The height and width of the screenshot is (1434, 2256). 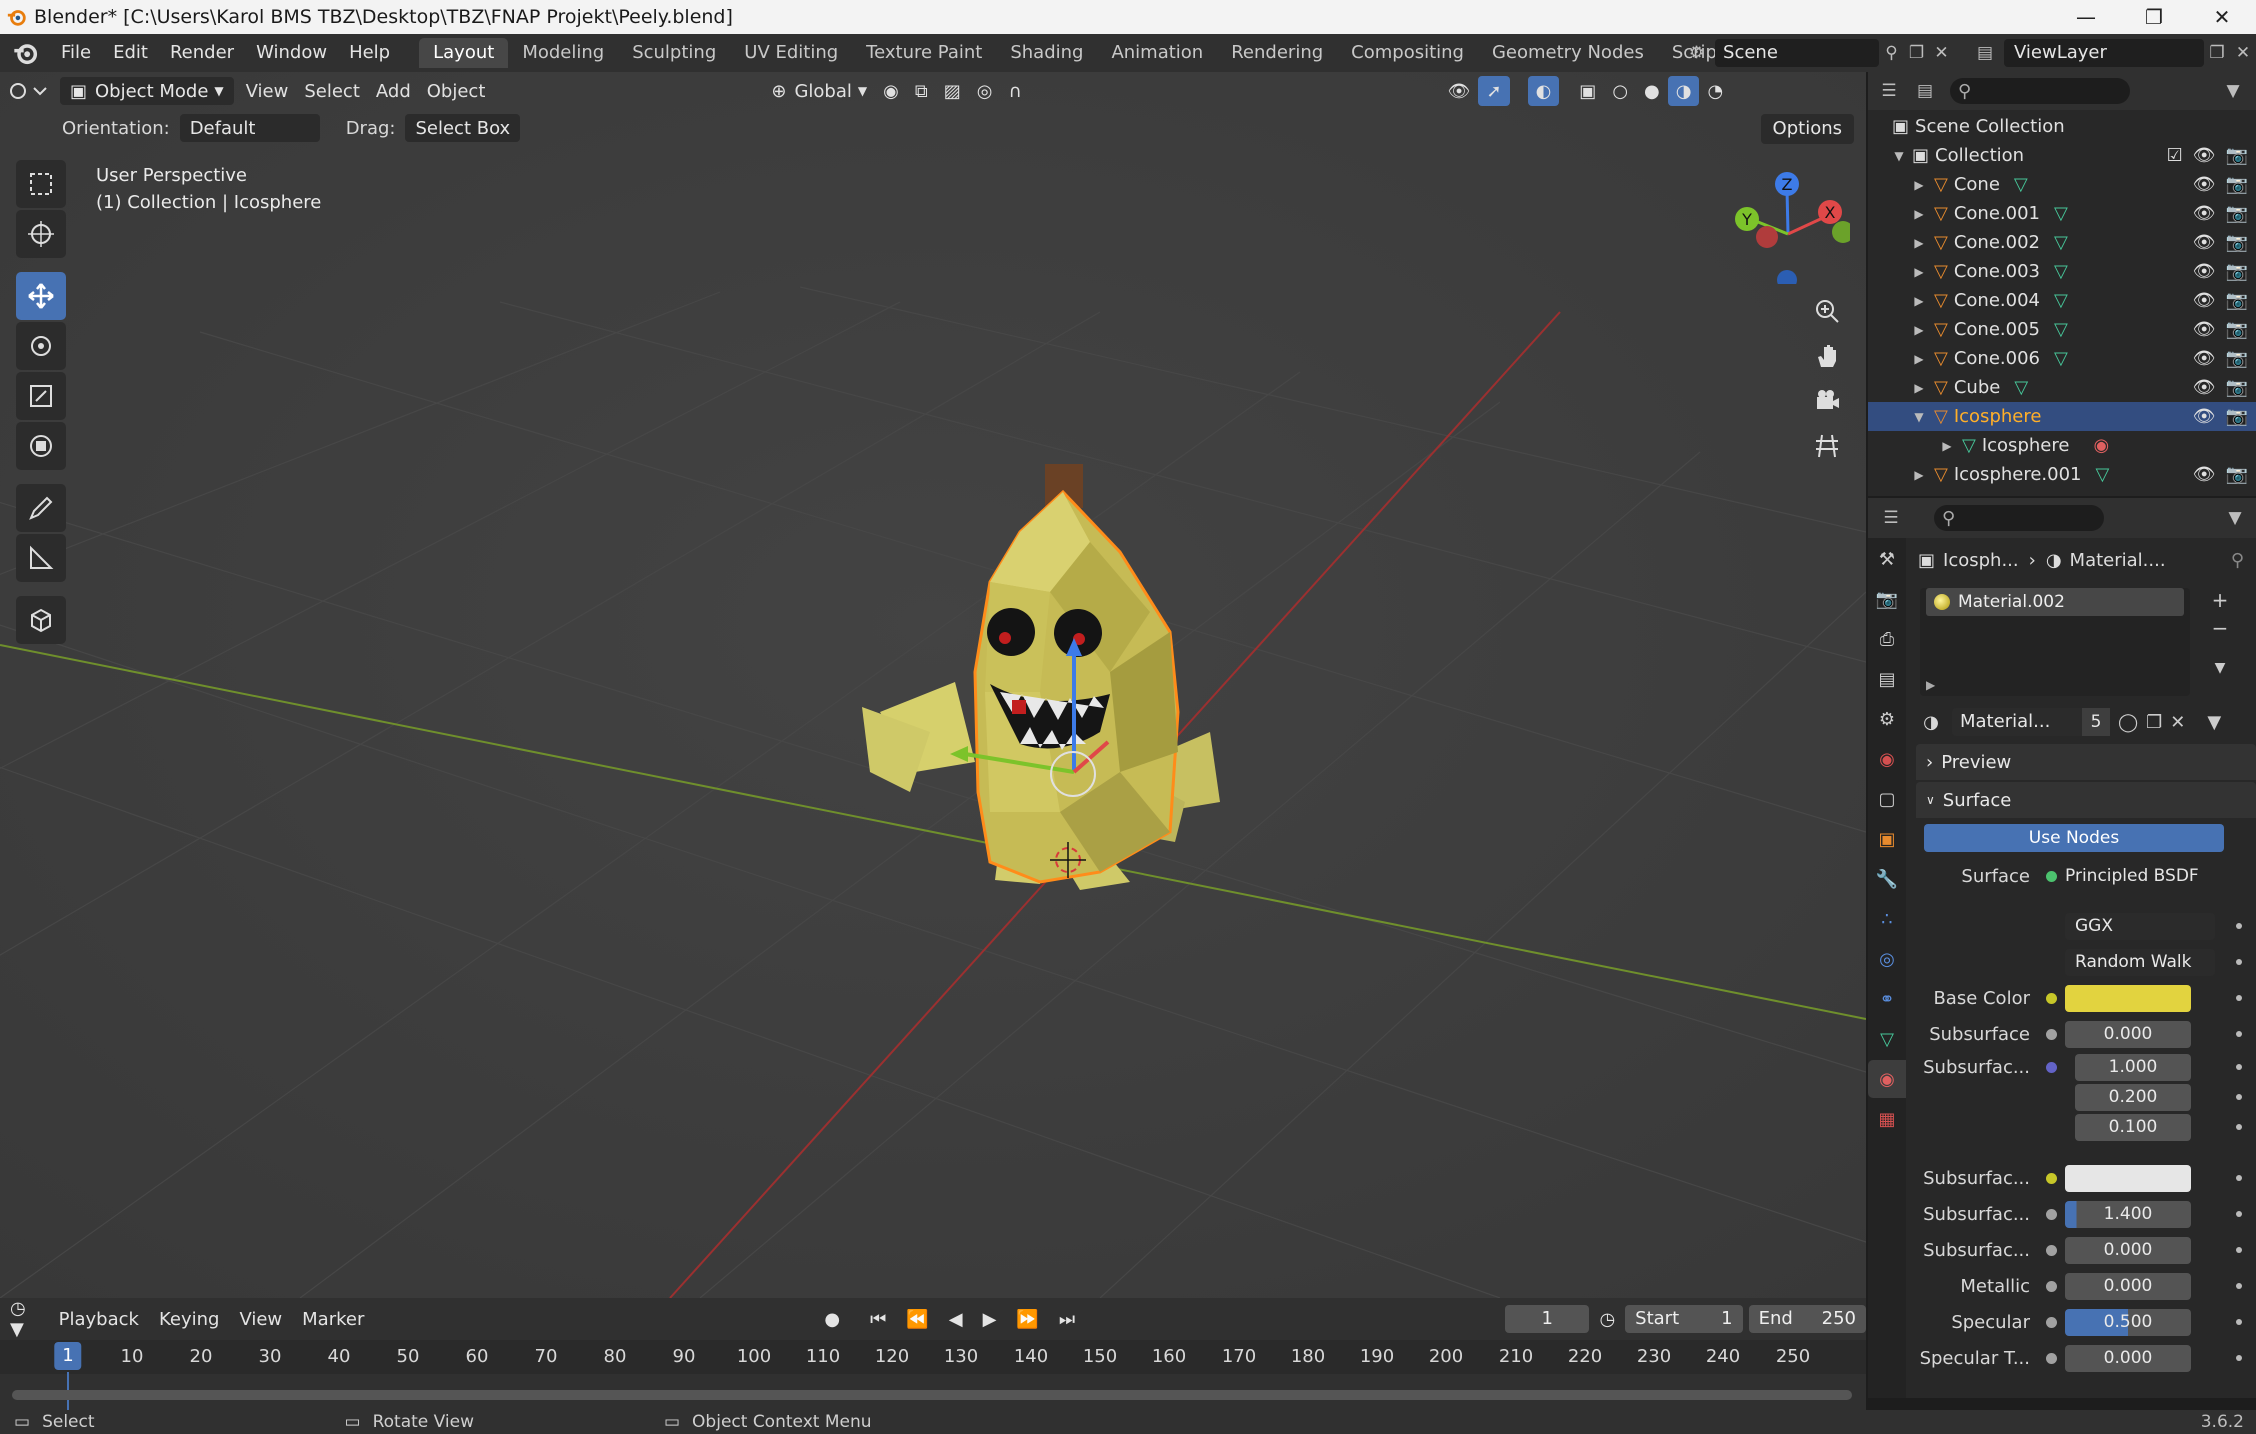 What do you see at coordinates (1792, 227) in the screenshot?
I see `navigation-gizmo: Z X Y` at bounding box center [1792, 227].